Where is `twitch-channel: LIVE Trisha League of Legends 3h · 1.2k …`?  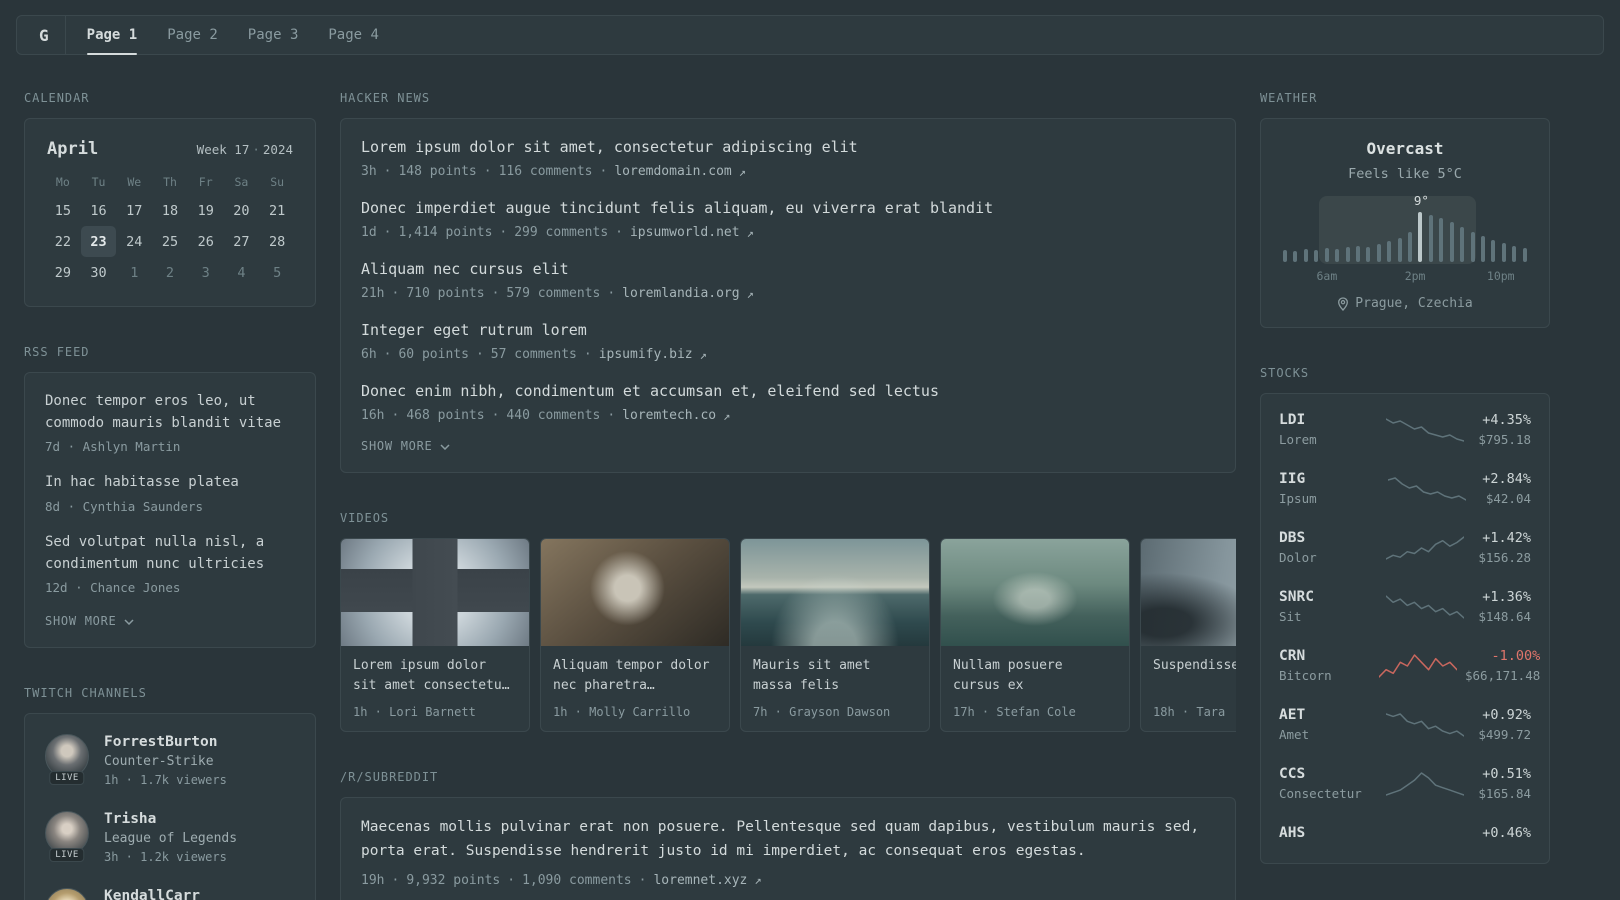 twitch-channel: LIVE Trisha League of Legends 3h · 1.2k … is located at coordinates (170, 837).